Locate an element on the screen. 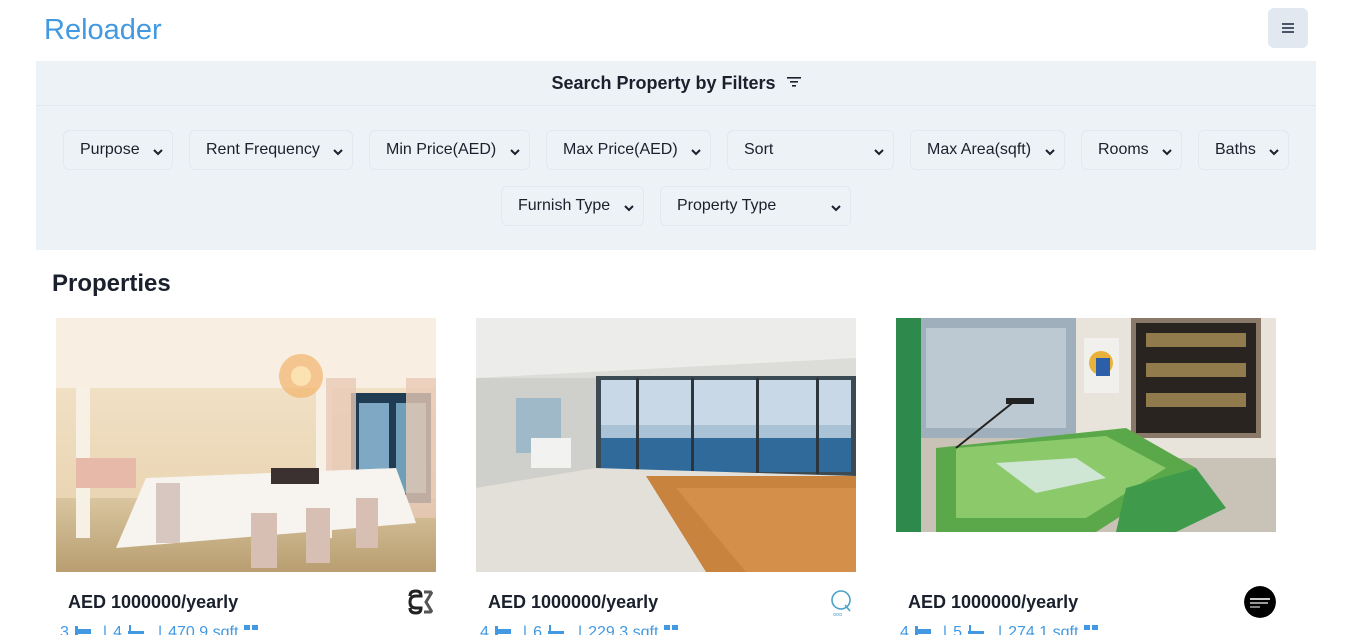  select-label: Sort is located at coordinates (759, 149).